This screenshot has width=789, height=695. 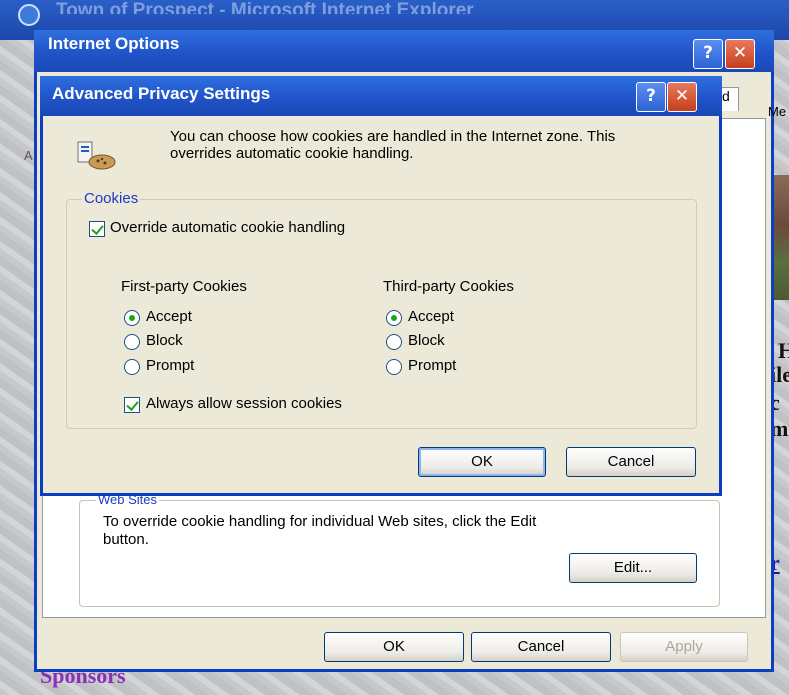 I want to click on first-party-prompt-radio, so click(x=132, y=367).